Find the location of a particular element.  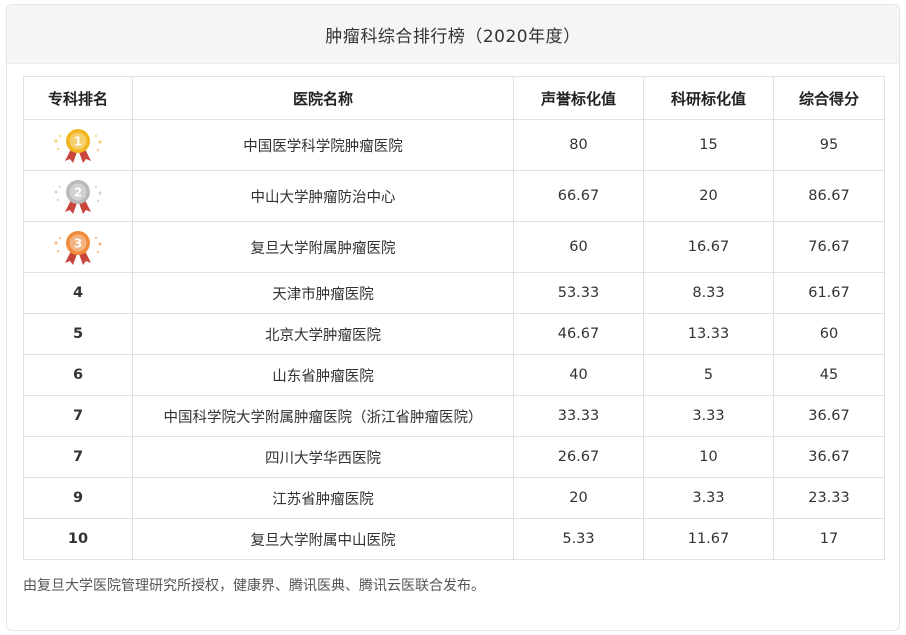

score-cell: 95 is located at coordinates (829, 145).